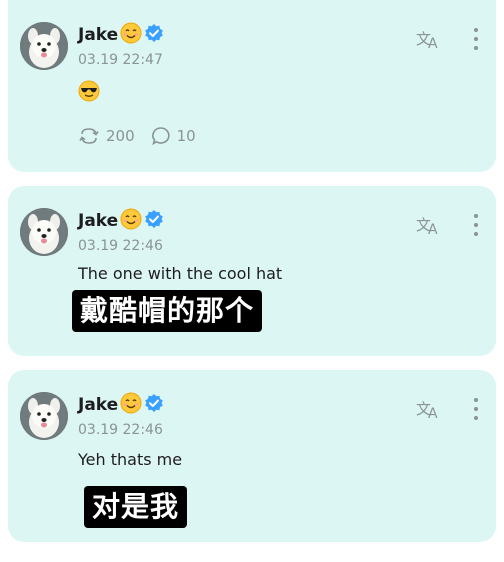  Describe the element at coordinates (136, 507) in the screenshot. I see `video-subtitle: 对是我` at that location.